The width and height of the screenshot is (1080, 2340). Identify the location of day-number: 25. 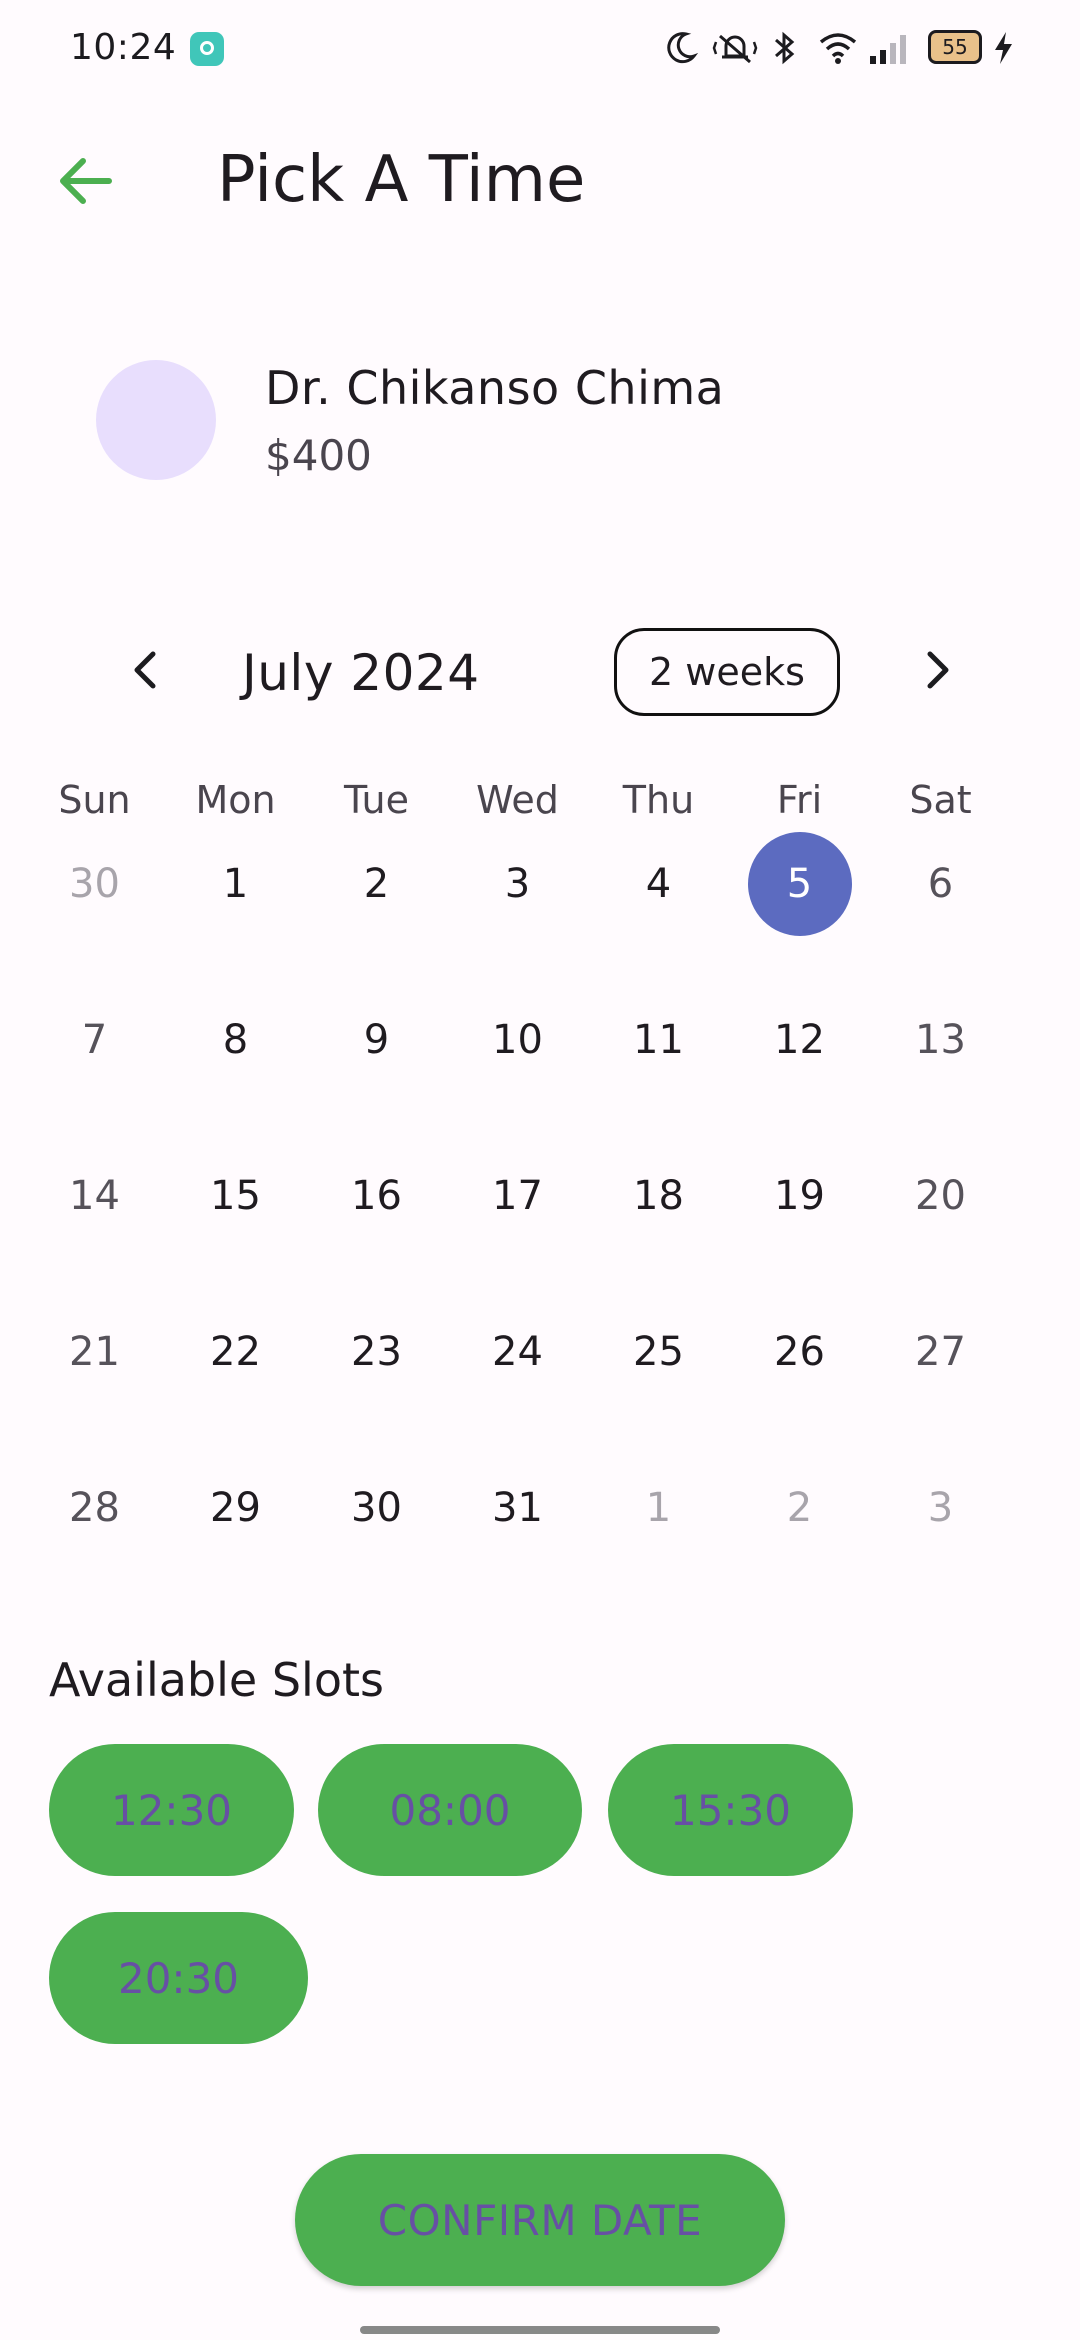
(658, 1352).